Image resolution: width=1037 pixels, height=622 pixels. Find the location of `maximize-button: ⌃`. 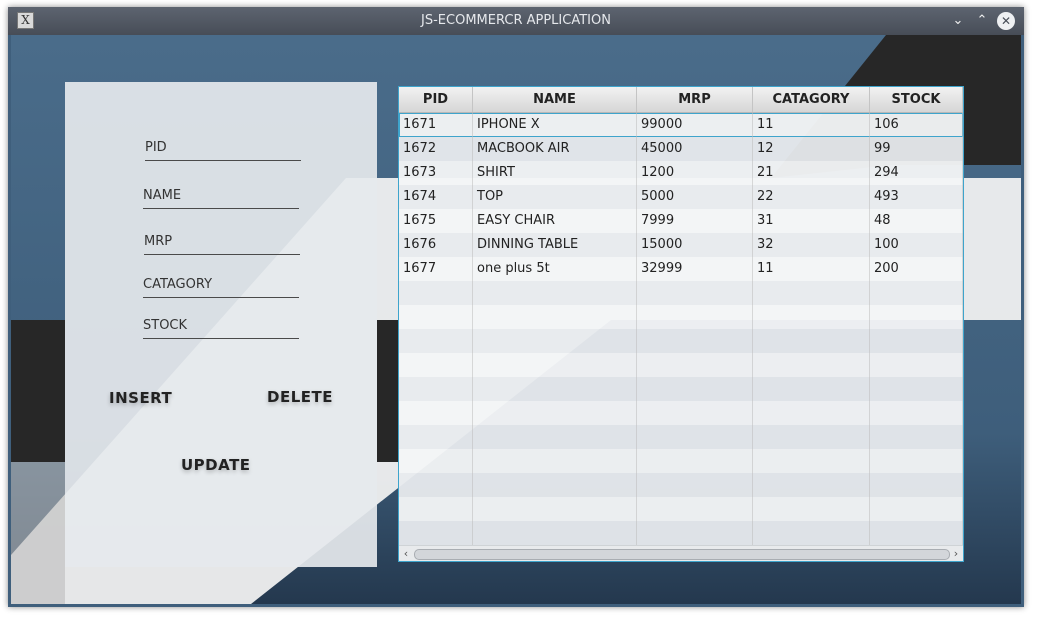

maximize-button: ⌃ is located at coordinates (982, 21).